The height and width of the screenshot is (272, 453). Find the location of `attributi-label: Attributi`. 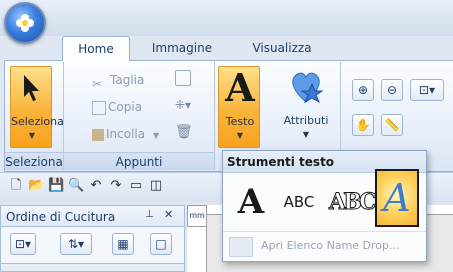

attributi-label: Attributi is located at coordinates (306, 120).